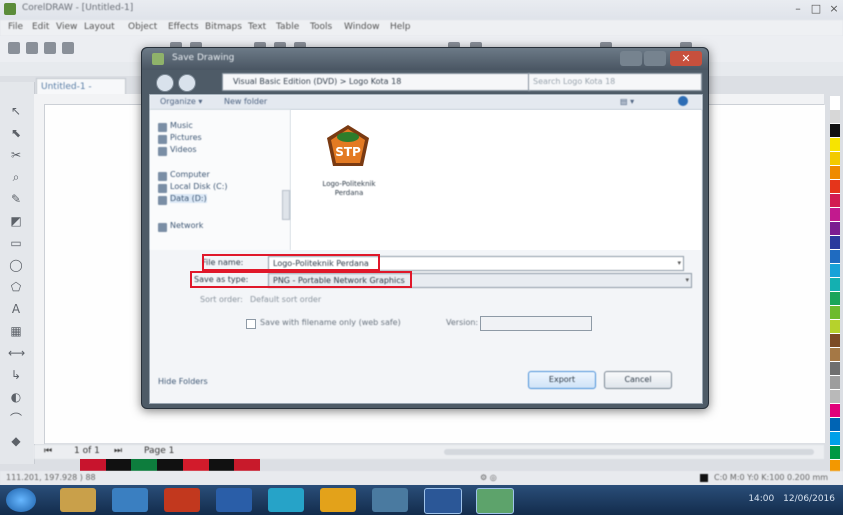 The image size is (843, 515). I want to click on nav-item-pictures: Pictures, so click(186, 137).